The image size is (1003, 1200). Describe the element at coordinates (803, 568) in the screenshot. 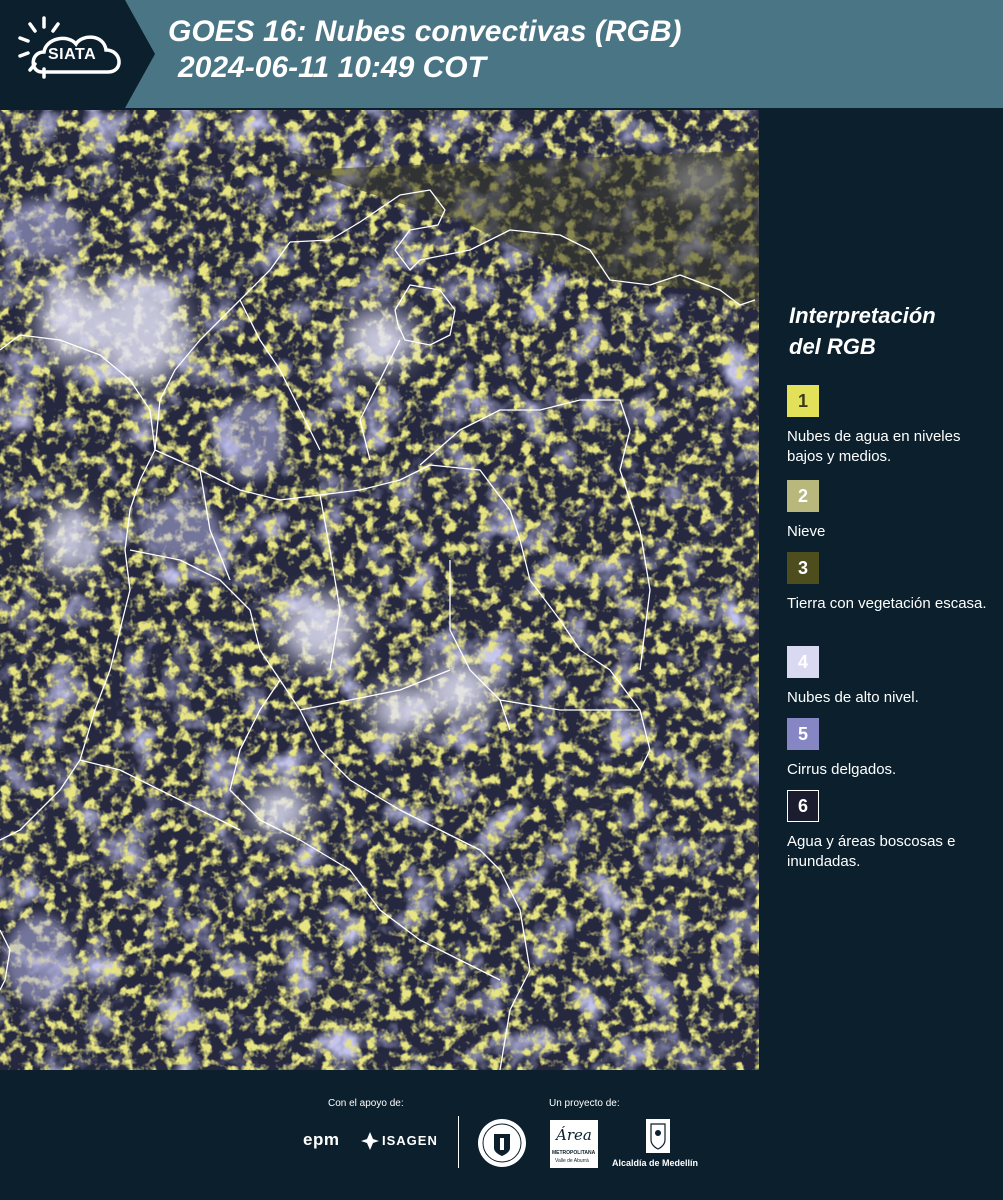

I see `legend-swatch-3: 3` at that location.